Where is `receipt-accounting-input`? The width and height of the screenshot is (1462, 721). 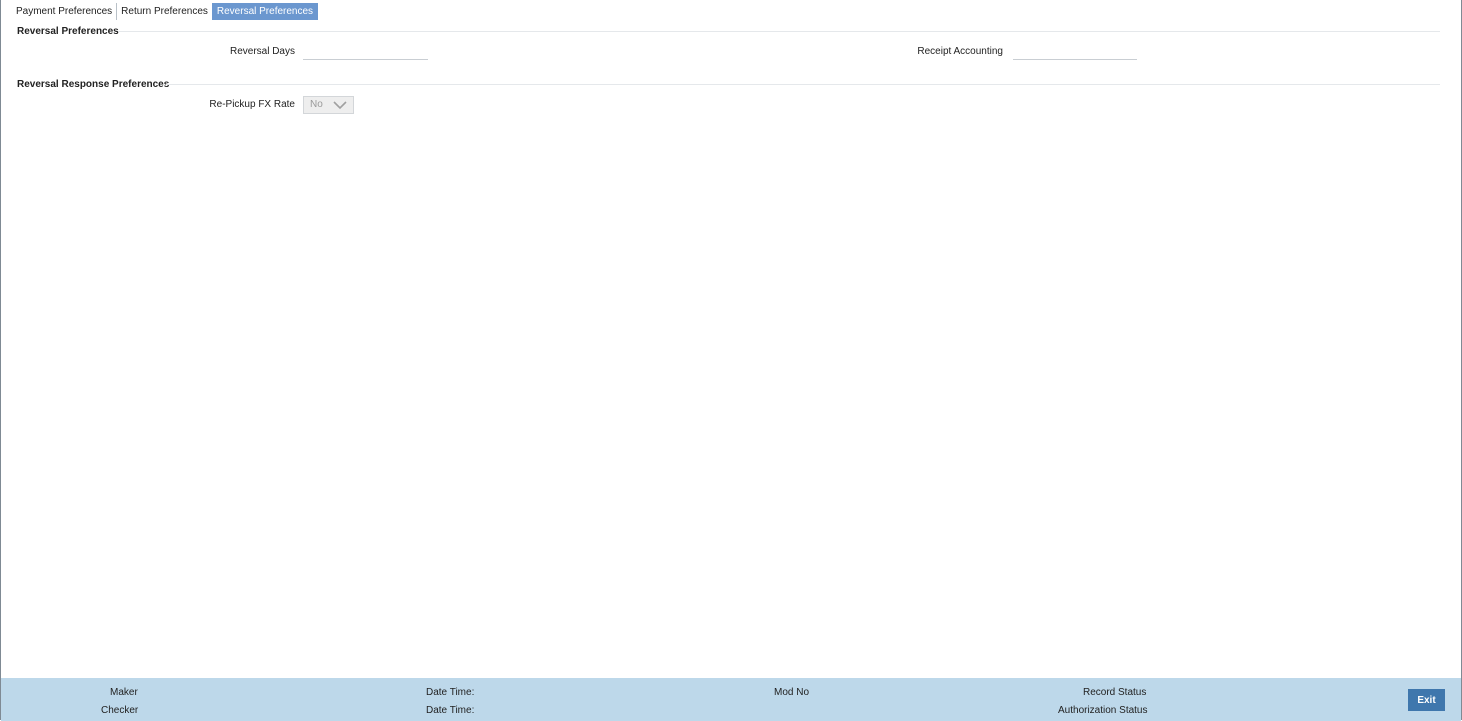
receipt-accounting-input is located at coordinates (1075, 52).